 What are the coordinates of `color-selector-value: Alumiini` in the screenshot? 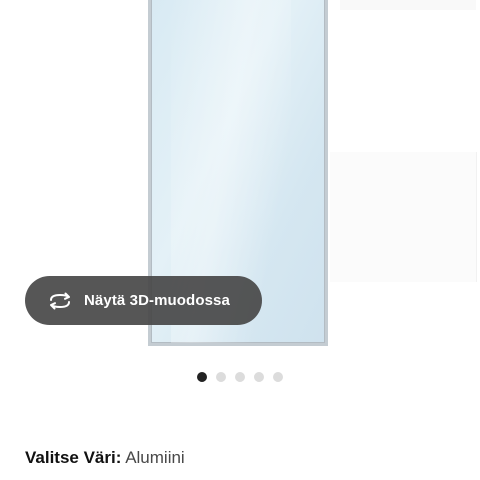 It's located at (155, 457).